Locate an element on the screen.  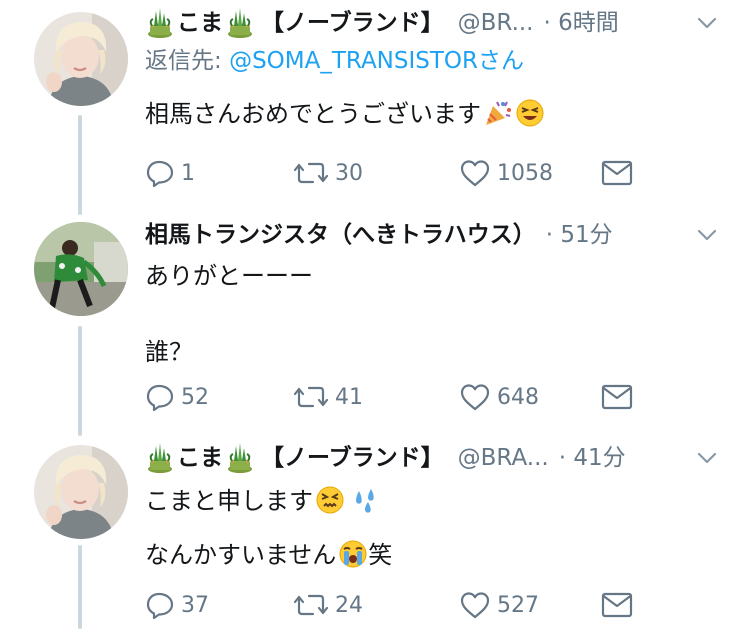
retweet-button: 41 is located at coordinates (376, 397).